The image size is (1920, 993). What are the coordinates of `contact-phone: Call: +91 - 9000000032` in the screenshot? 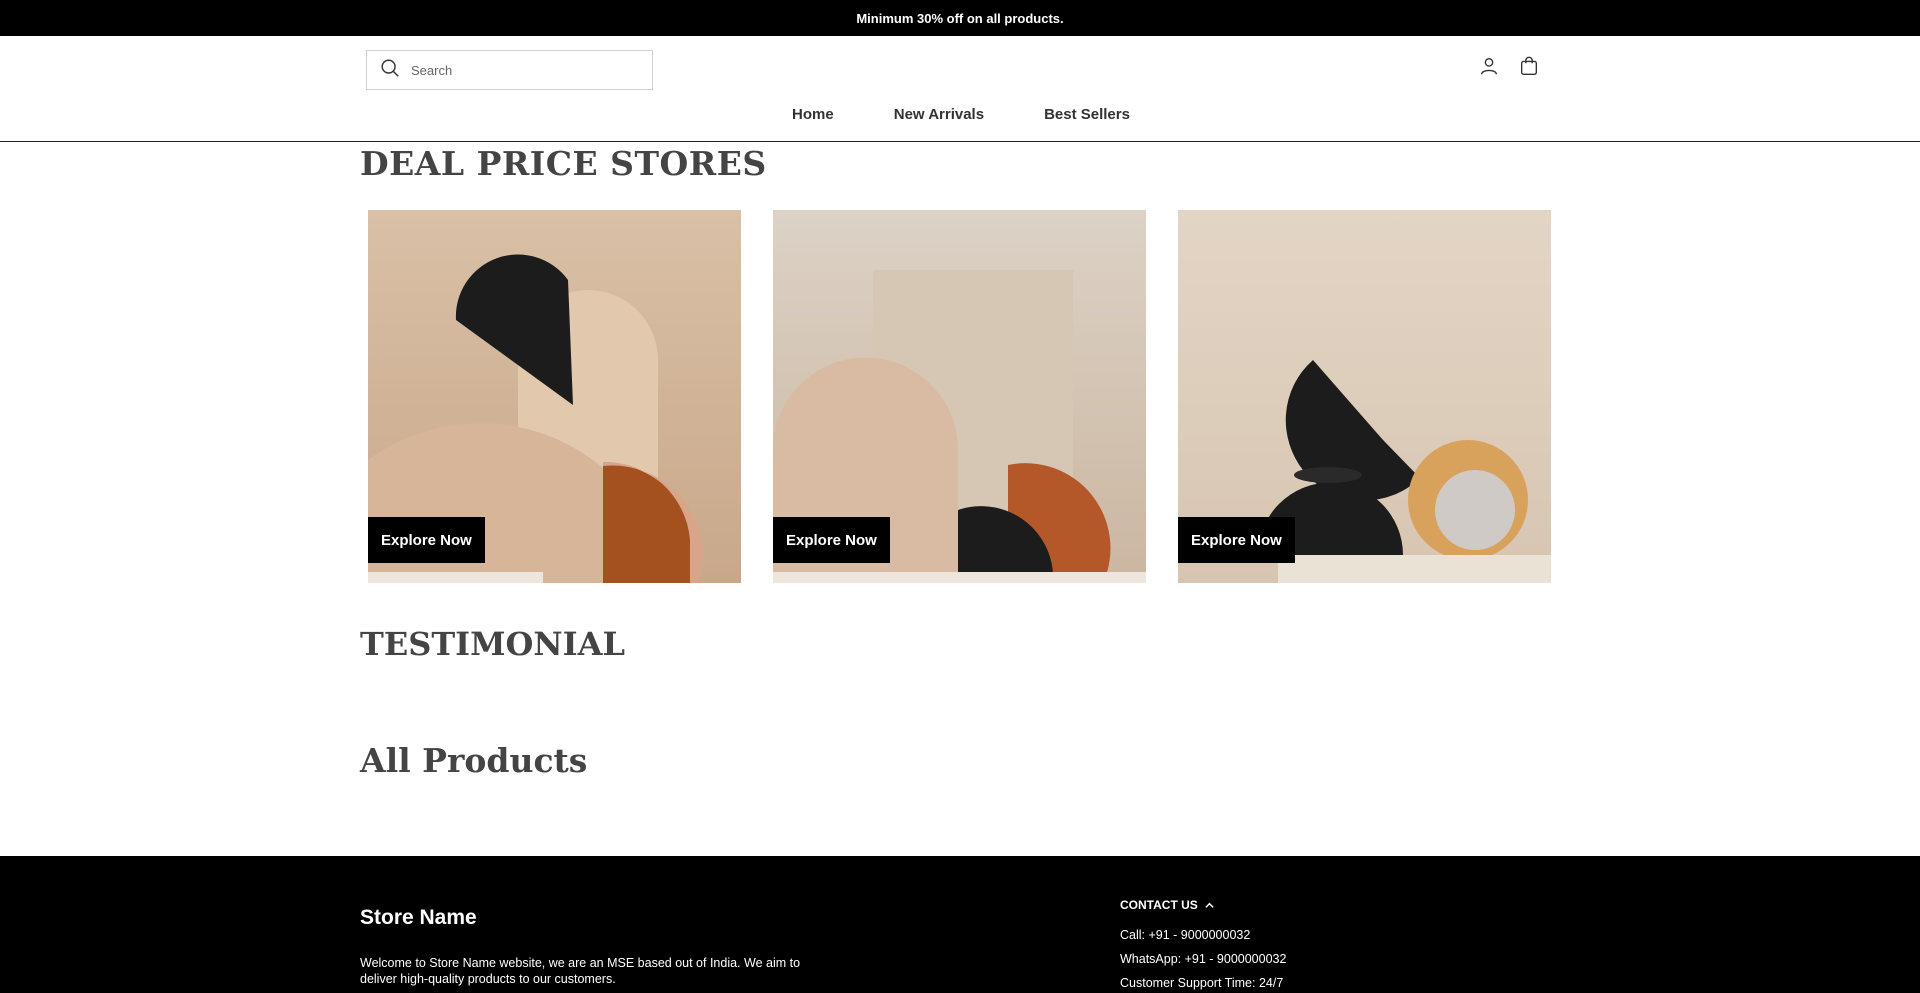 It's located at (1185, 935).